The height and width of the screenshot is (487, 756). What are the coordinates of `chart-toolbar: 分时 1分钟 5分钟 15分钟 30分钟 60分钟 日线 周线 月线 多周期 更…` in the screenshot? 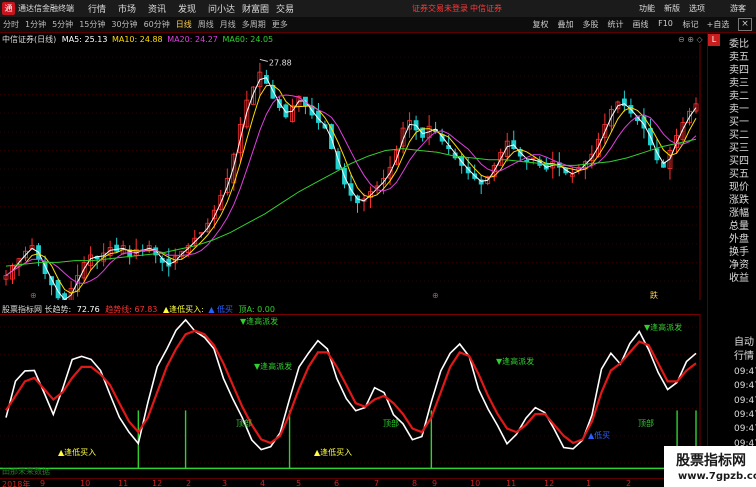 It's located at (378, 25).